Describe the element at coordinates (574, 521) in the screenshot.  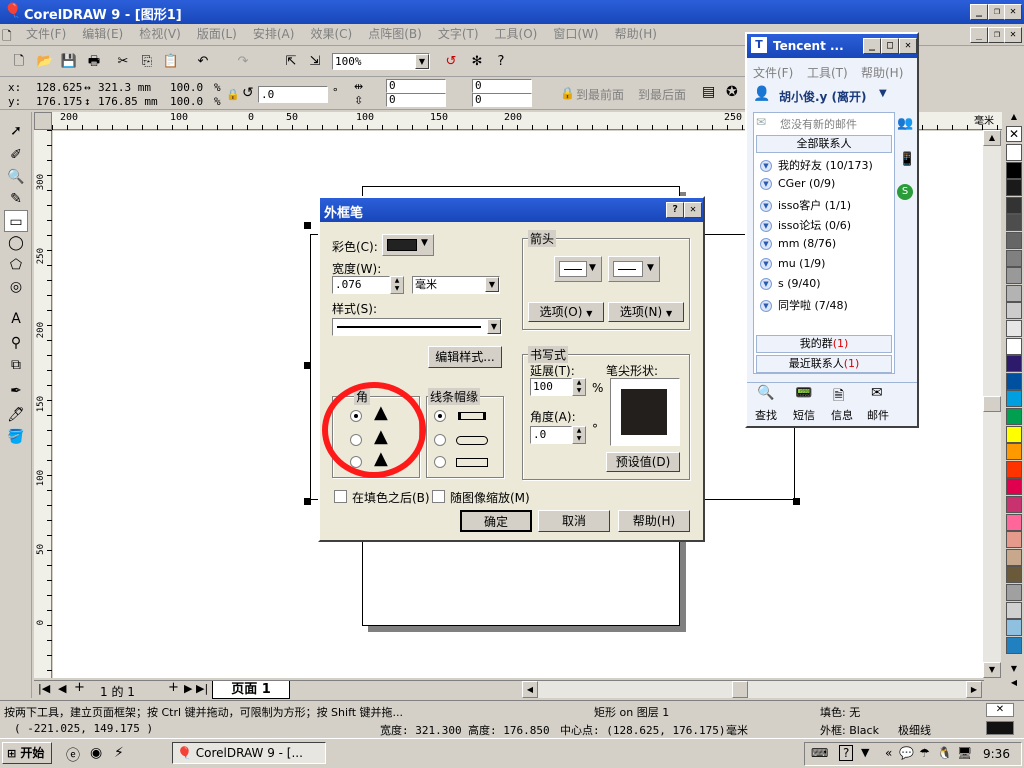
I see `cancel-button: 取消` at that location.